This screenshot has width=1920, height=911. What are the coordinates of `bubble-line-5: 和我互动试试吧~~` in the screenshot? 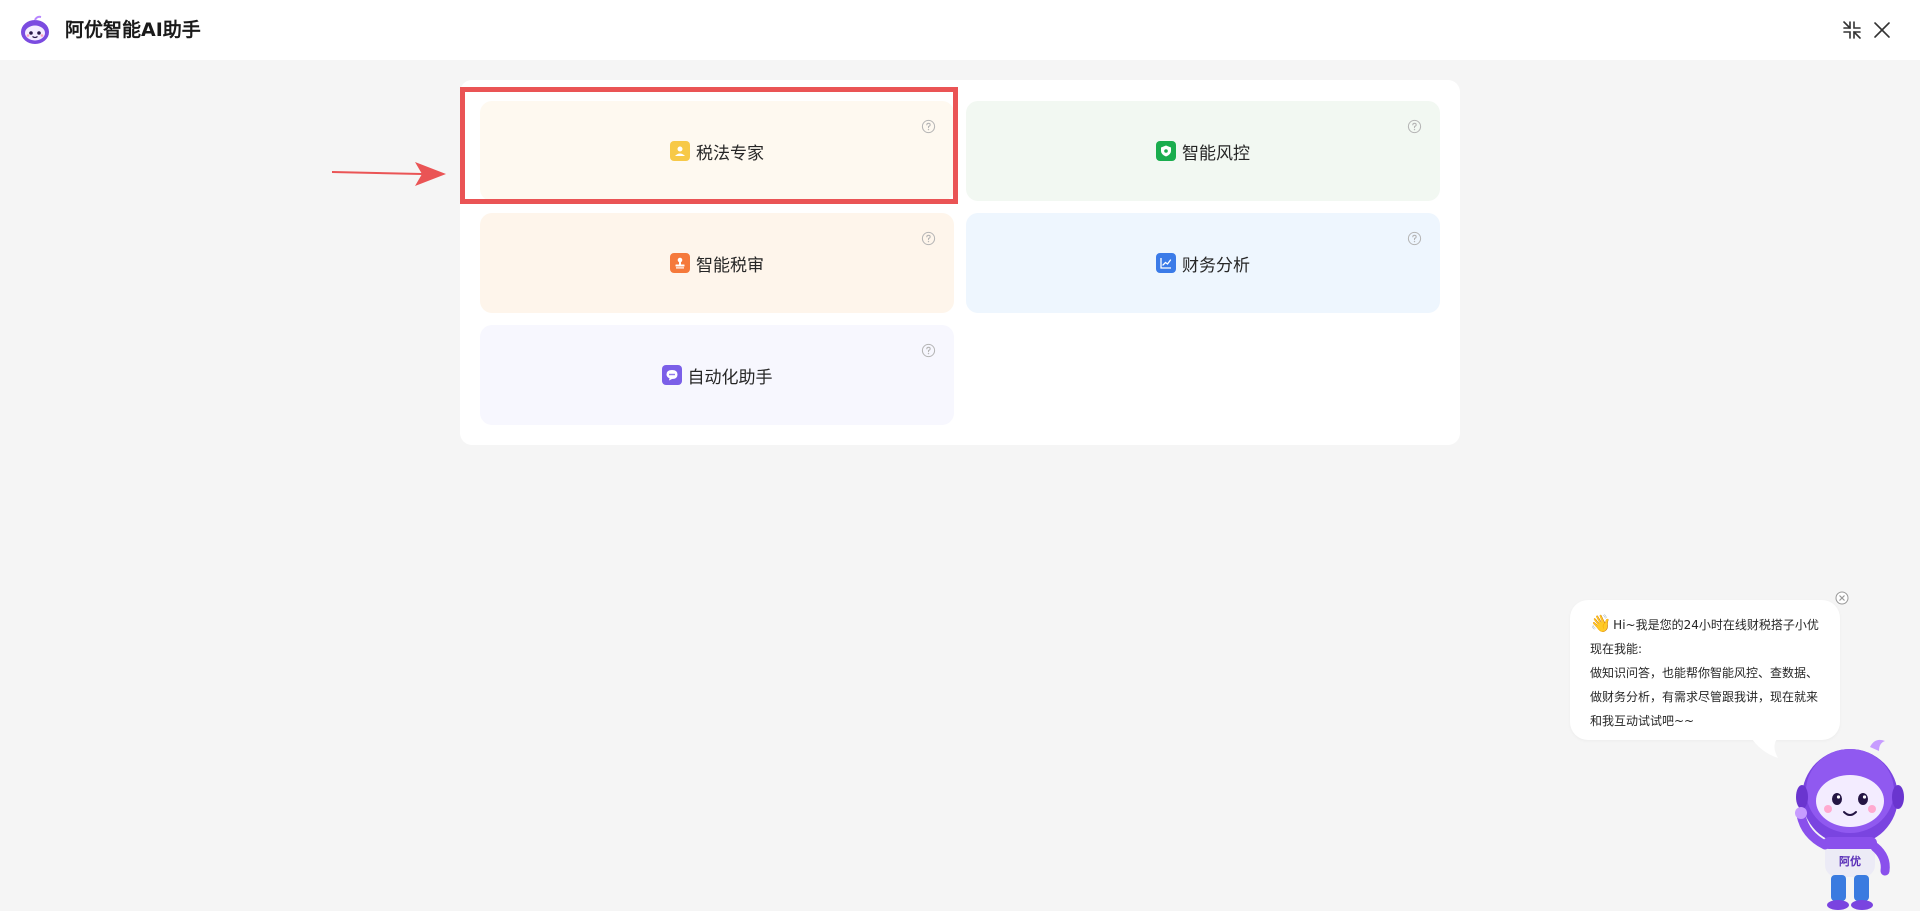 It's located at (1642, 721).